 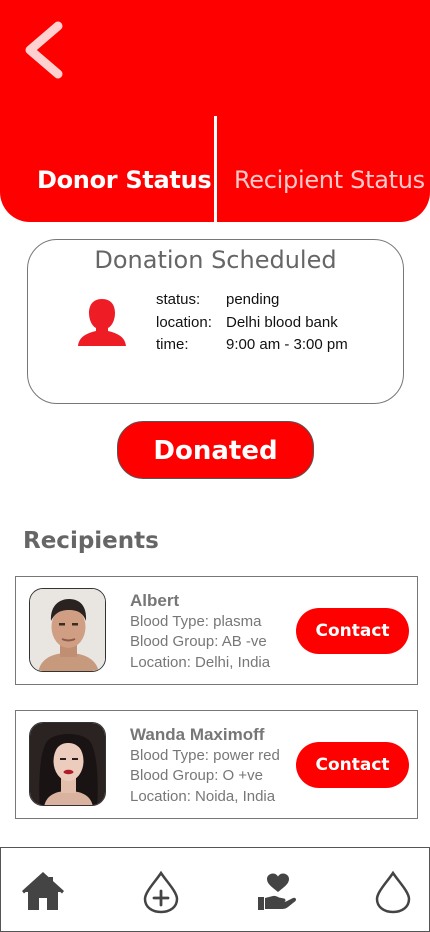 I want to click on recipient-name: Wanda Maximoff, so click(x=197, y=734).